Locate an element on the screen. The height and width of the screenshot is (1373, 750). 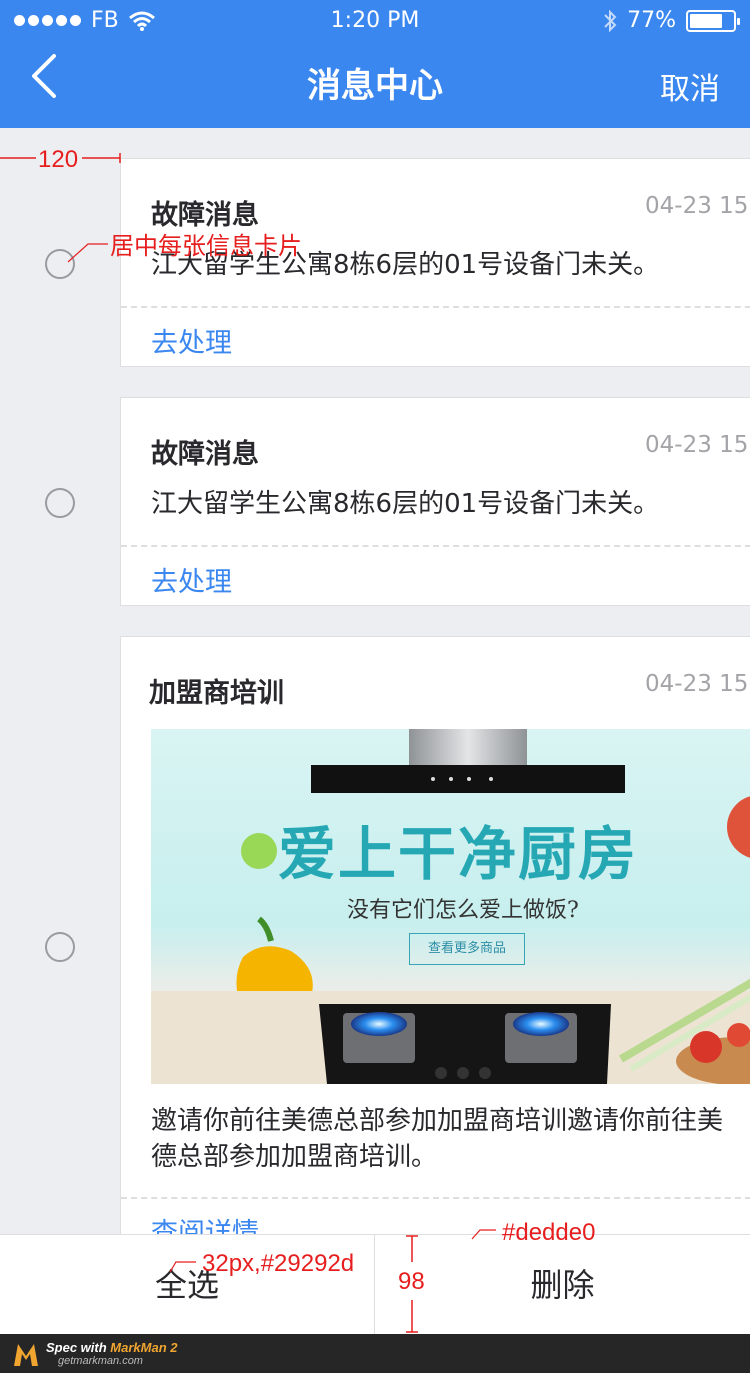
spec-font-label: 32px,#29292d is located at coordinates (278, 1263).